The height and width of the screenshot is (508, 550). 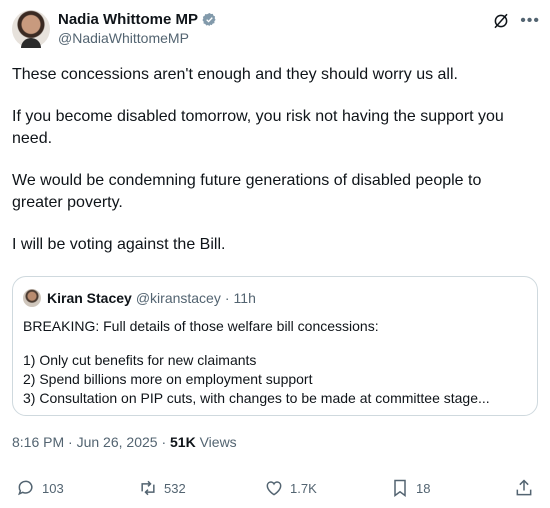 I want to click on action-bar: 103 532 1.7K 18, so click(x=275, y=490).